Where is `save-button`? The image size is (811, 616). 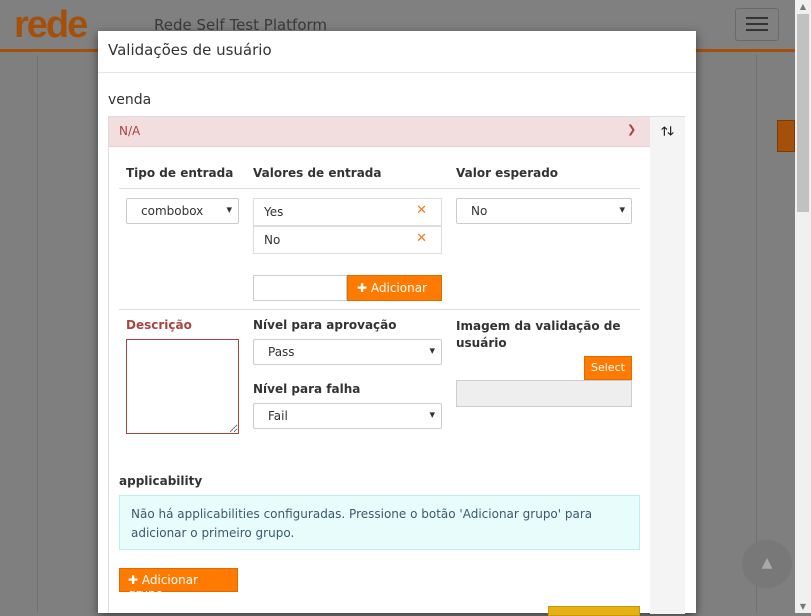
save-button is located at coordinates (594, 611).